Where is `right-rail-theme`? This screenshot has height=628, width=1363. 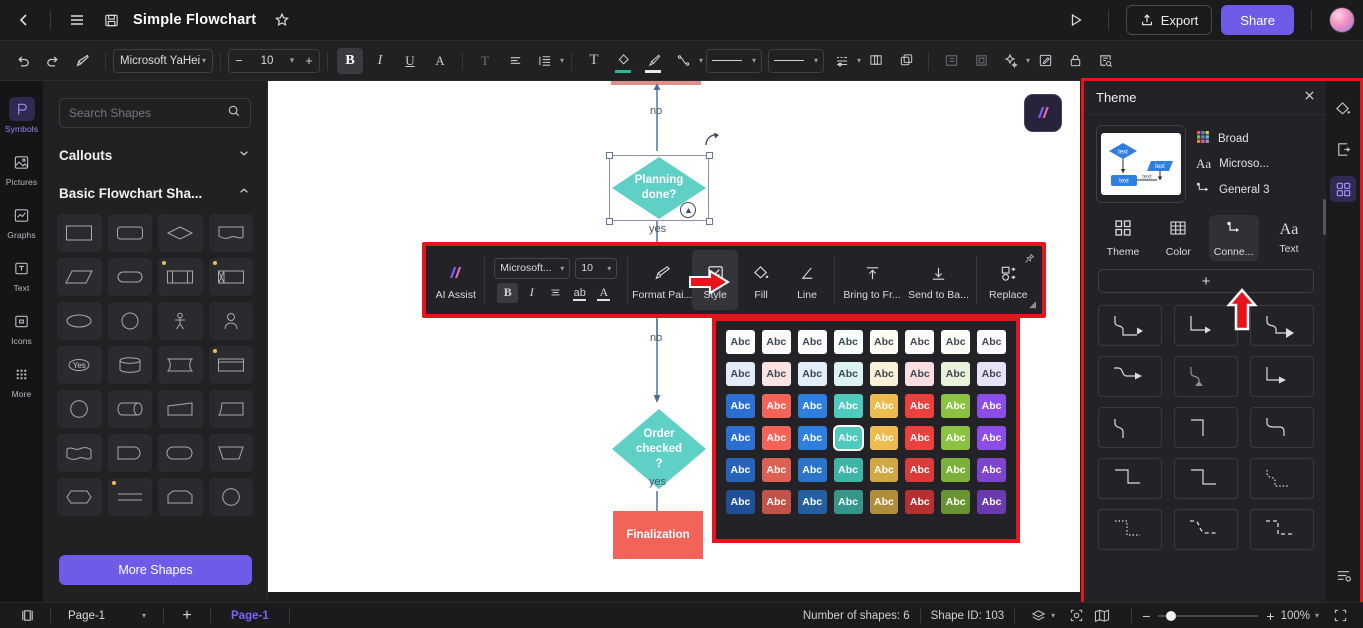
right-rail-theme is located at coordinates (1343, 189).